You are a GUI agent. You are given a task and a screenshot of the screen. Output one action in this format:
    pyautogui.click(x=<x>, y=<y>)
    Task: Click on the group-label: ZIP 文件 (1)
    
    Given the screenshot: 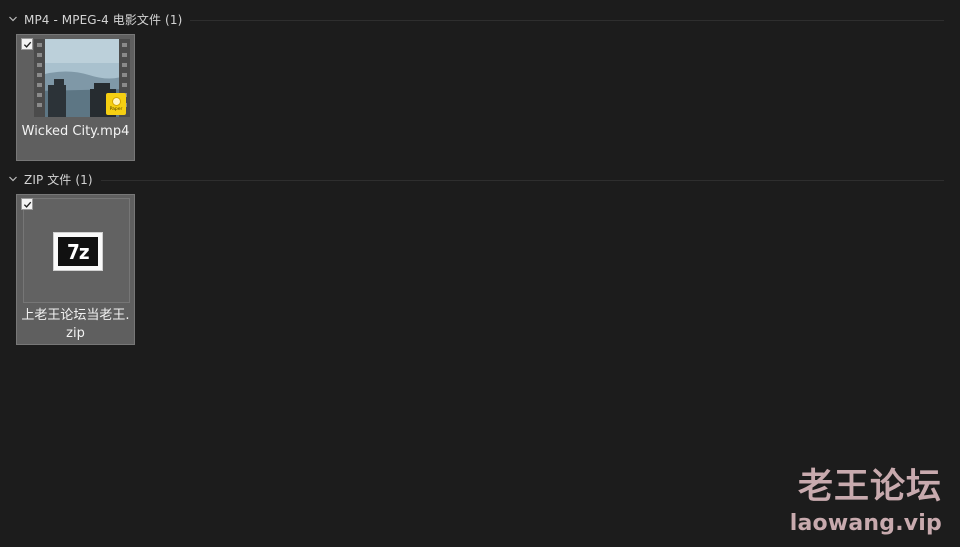 What is the action you would take?
    pyautogui.click(x=58, y=179)
    